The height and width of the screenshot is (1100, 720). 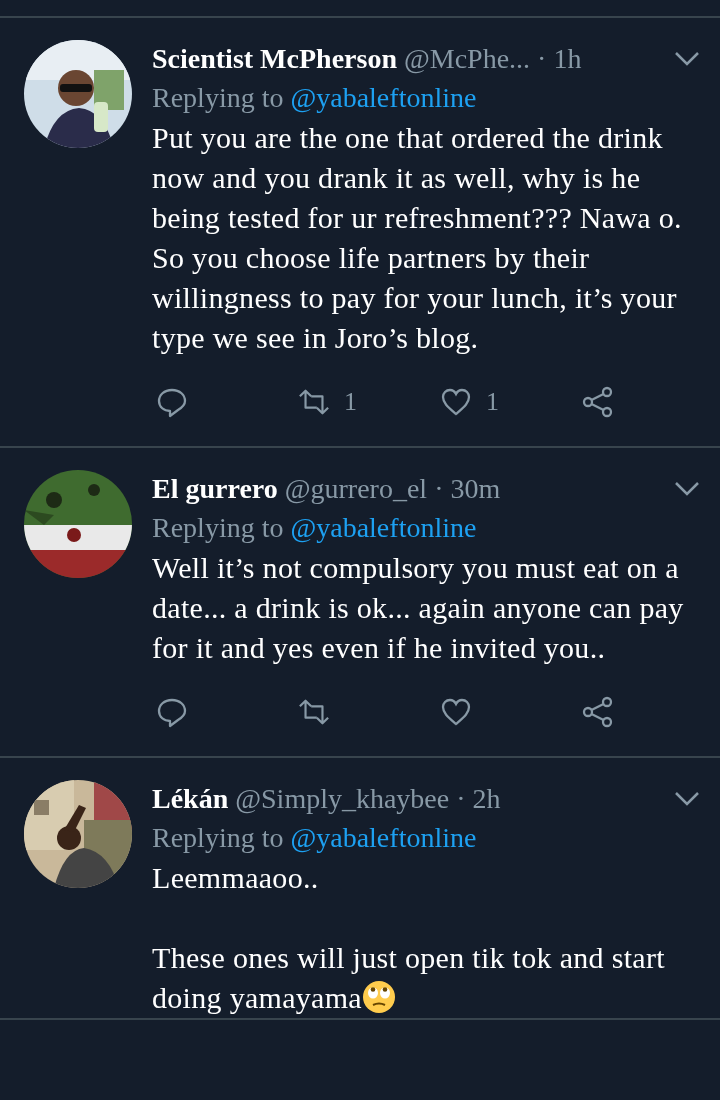 I want to click on timestamp: · 30m, so click(x=468, y=489).